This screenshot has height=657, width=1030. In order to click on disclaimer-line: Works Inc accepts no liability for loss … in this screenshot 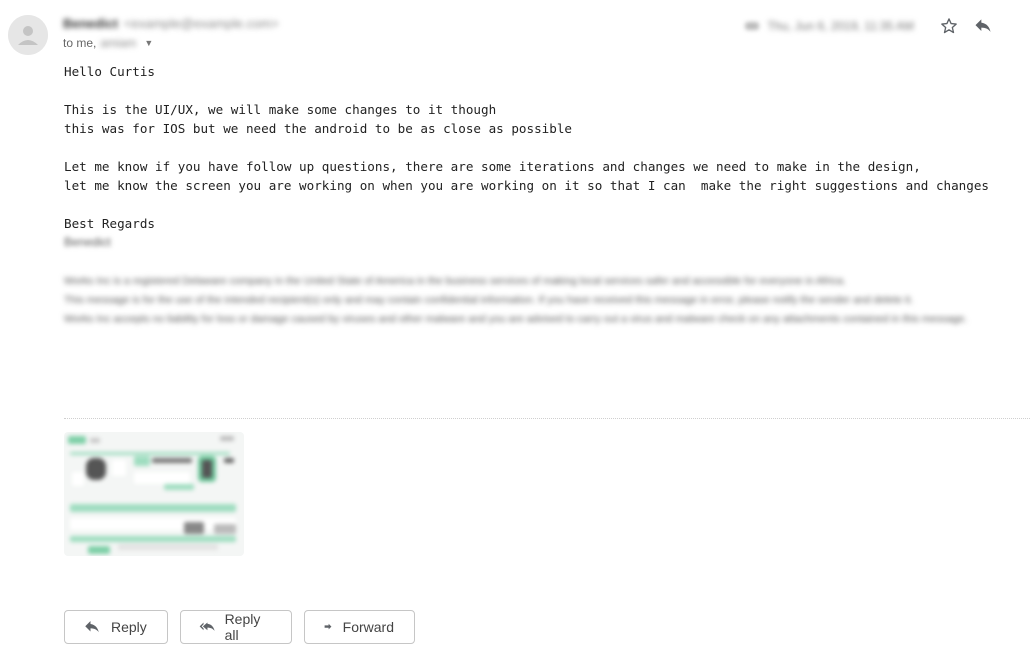, I will do `click(516, 319)`.